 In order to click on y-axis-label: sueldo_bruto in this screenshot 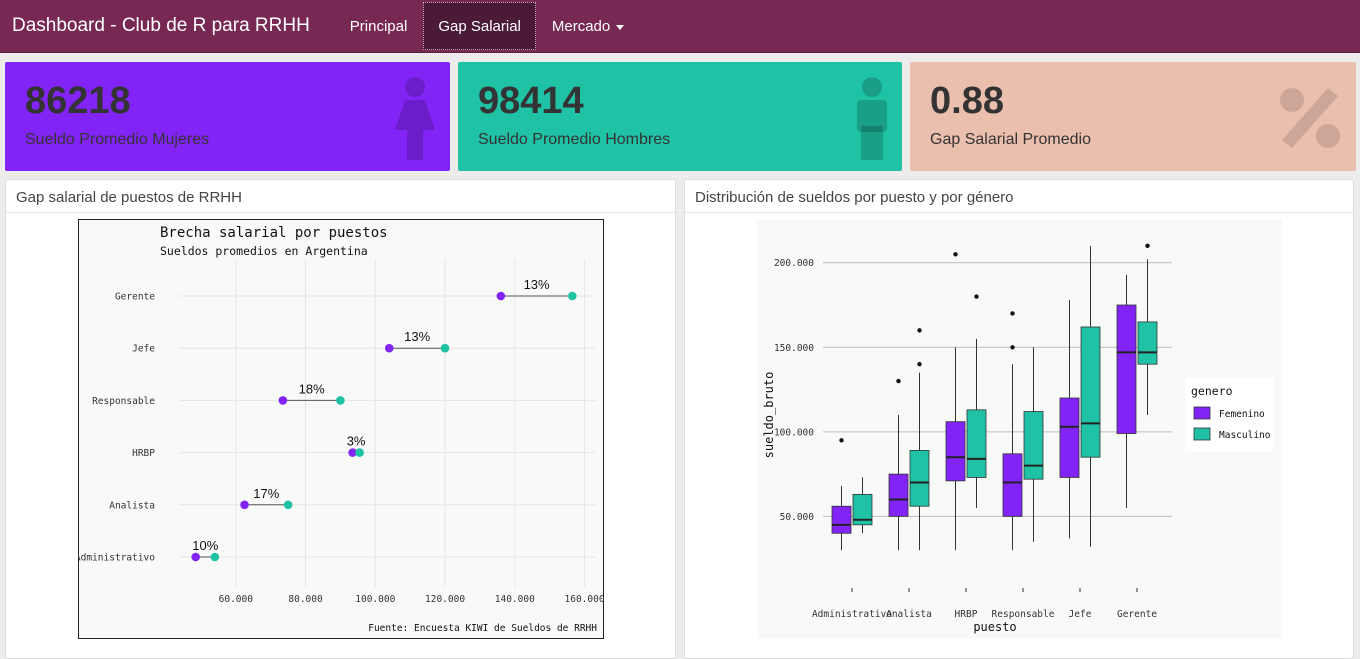, I will do `click(769, 415)`.